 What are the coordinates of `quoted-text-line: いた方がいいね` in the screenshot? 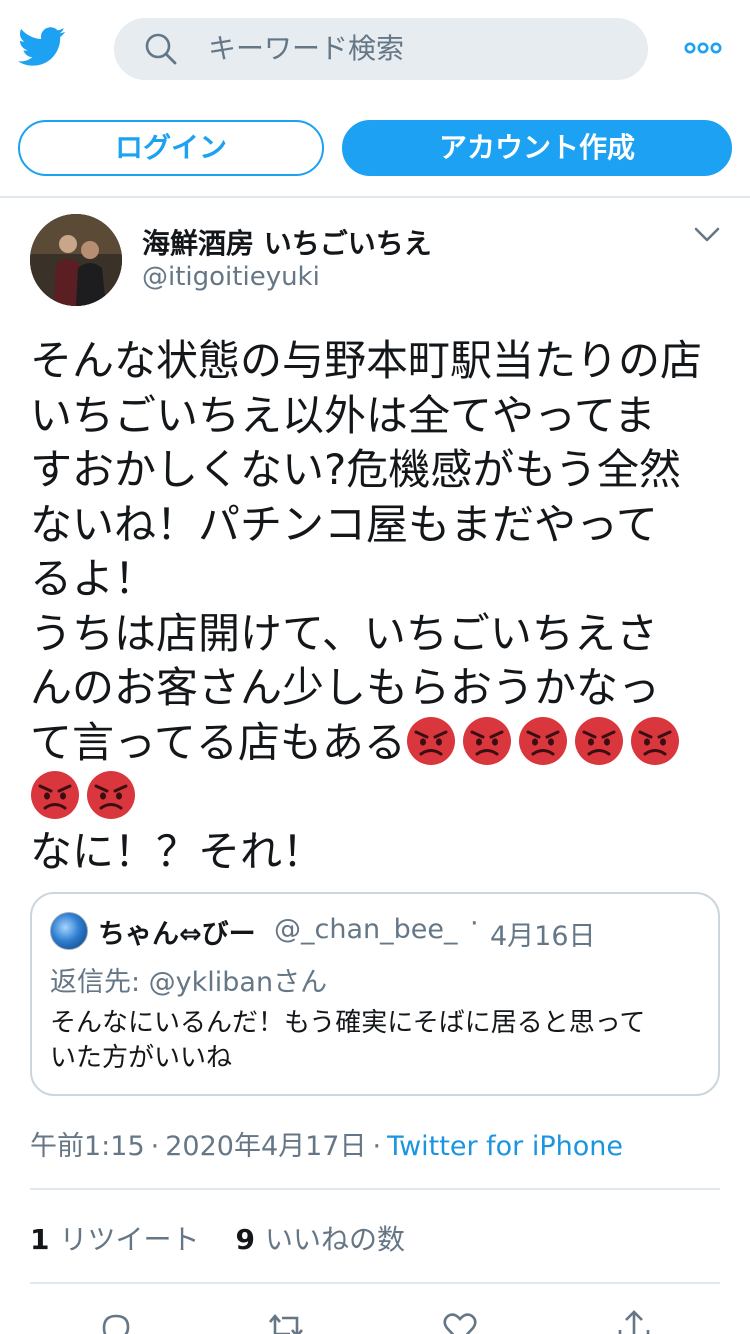 It's located at (141, 1058).